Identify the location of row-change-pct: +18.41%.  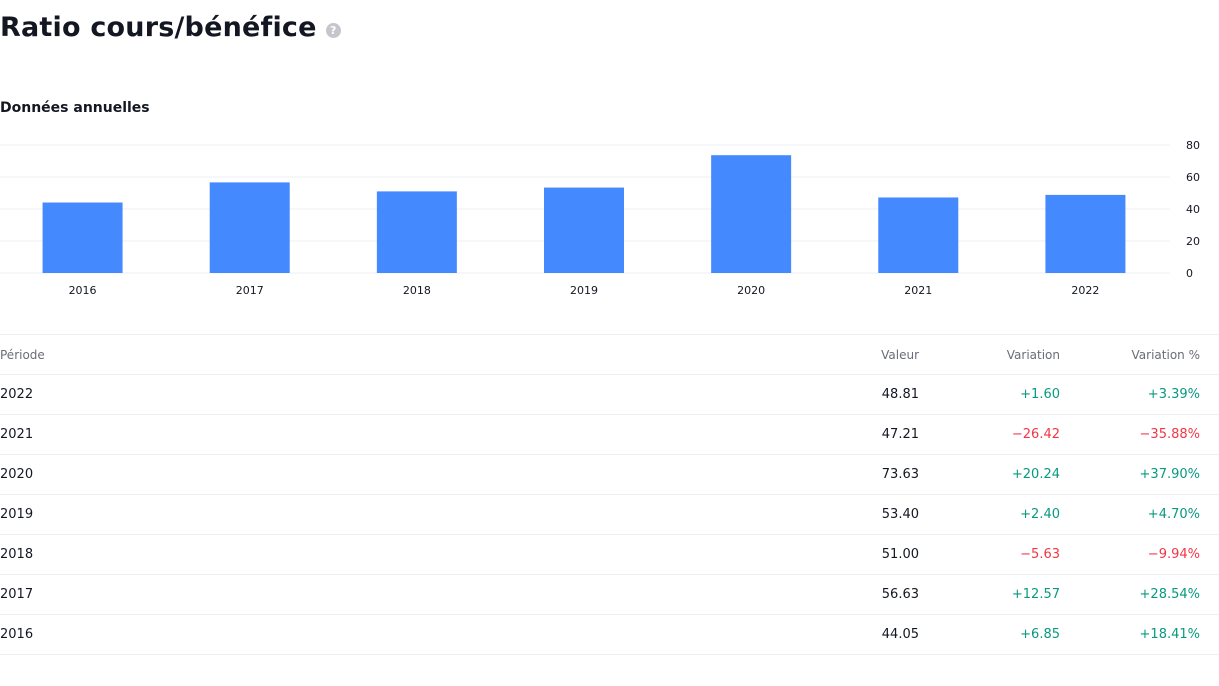
(1169, 634).